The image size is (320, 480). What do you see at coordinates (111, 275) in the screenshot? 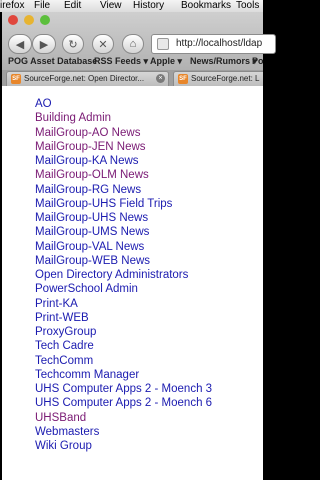
I see `group-link: Open Directory Administrators` at bounding box center [111, 275].